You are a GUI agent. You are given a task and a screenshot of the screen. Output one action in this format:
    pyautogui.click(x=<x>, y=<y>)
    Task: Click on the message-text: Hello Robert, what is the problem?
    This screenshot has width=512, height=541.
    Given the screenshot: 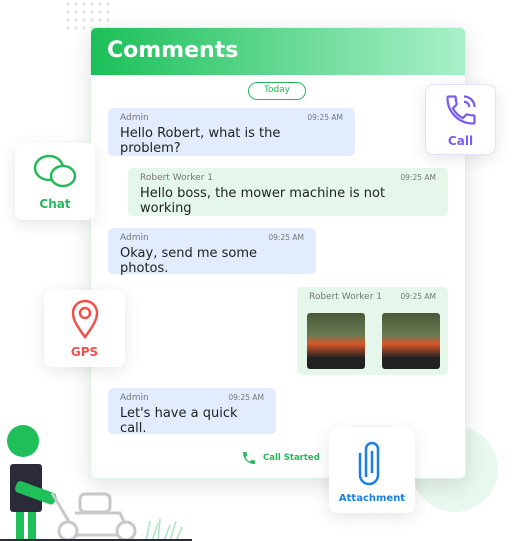 What is the action you would take?
    pyautogui.click(x=200, y=141)
    